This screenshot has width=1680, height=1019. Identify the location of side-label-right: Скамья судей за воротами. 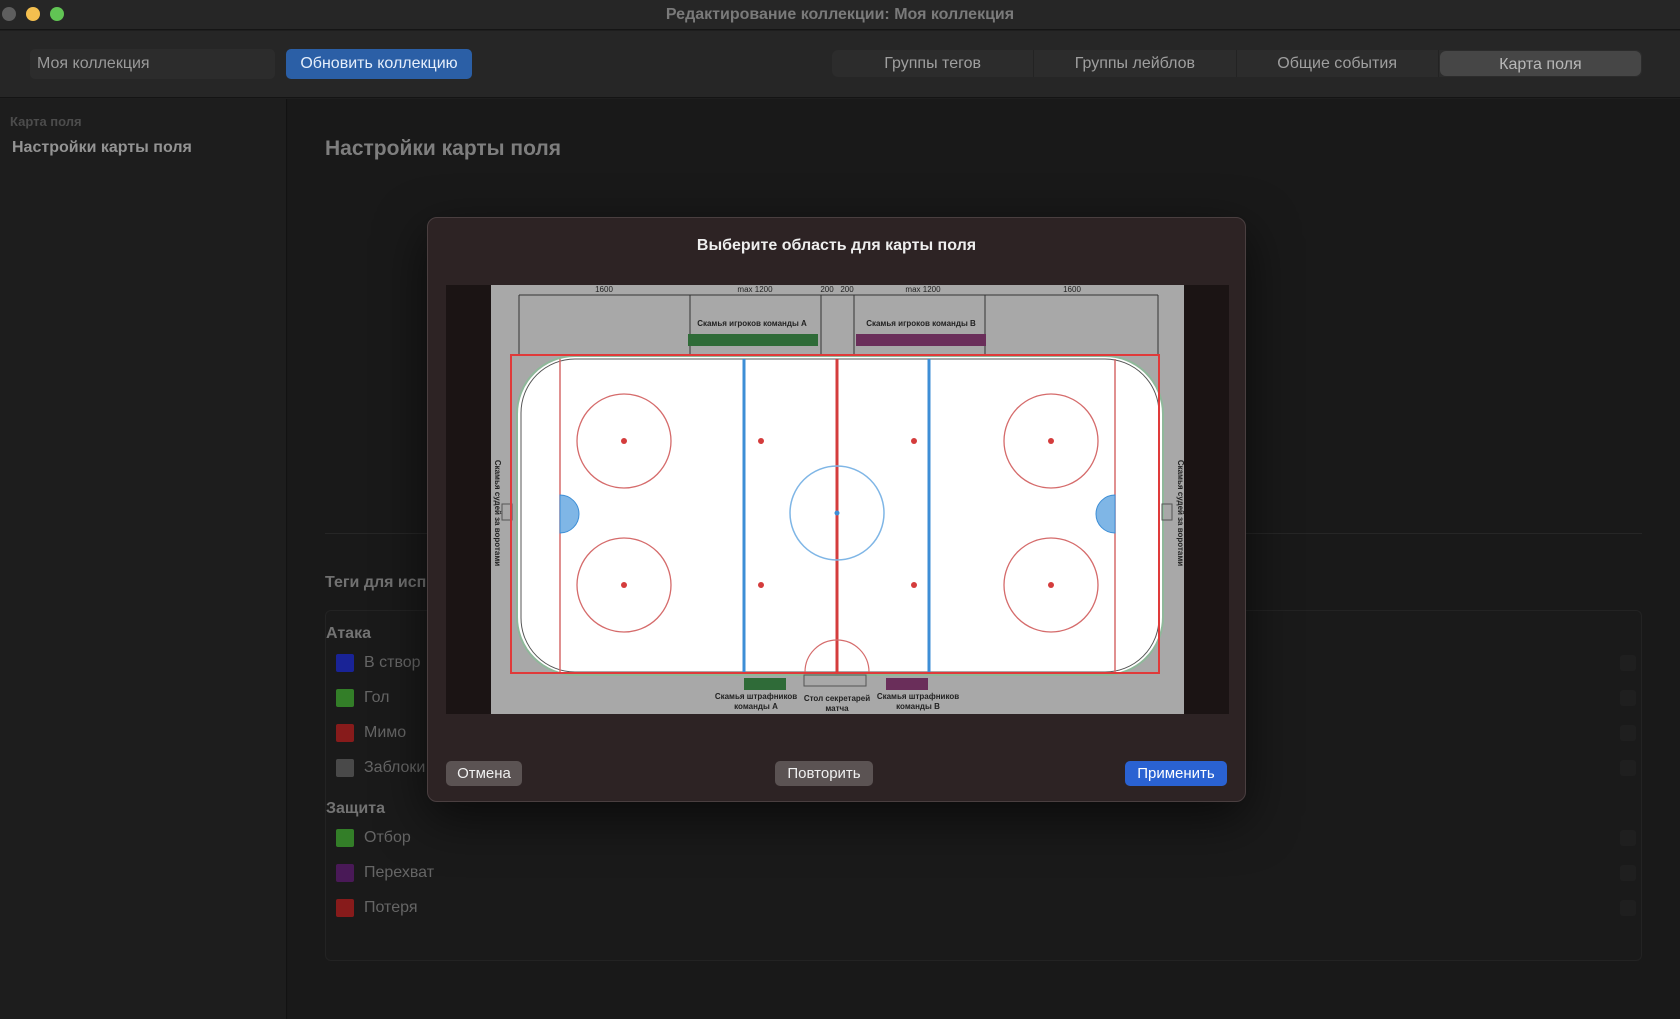
(1180, 513).